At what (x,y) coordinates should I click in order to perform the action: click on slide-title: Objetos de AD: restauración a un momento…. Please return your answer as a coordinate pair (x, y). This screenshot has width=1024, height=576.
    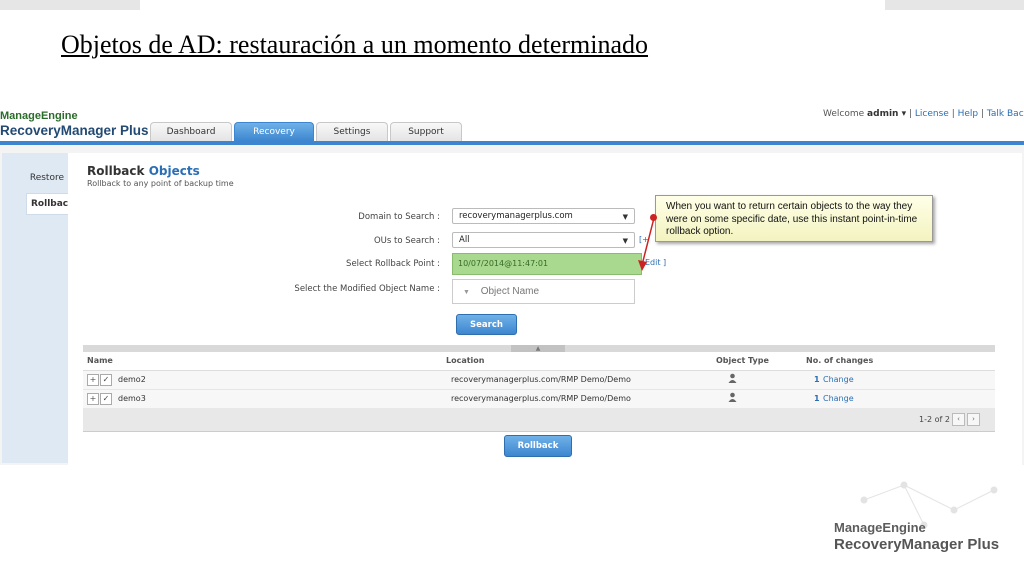
    Looking at the image, I should click on (355, 44).